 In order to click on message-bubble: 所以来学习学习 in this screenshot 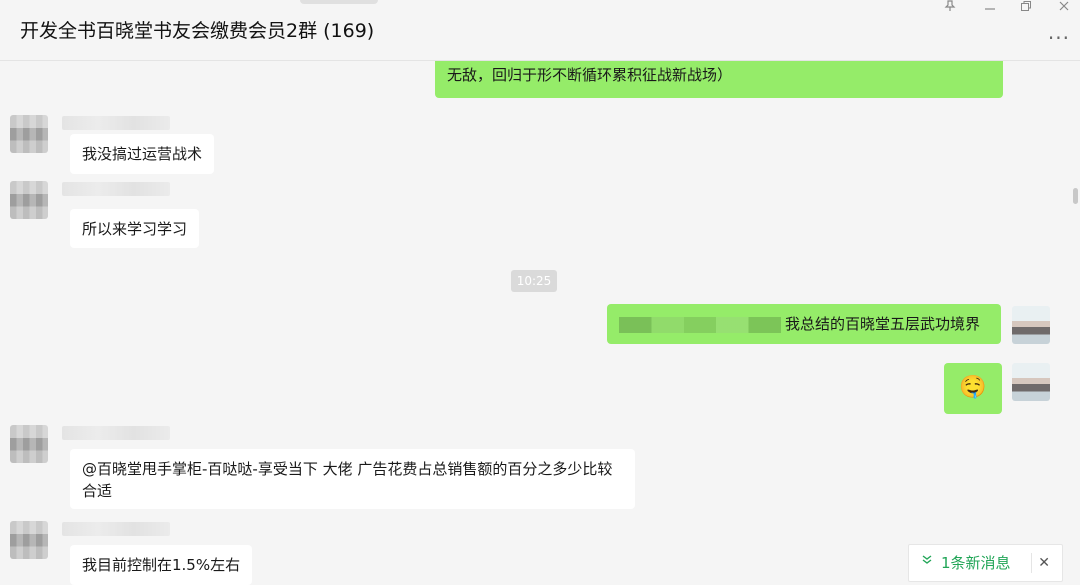, I will do `click(135, 228)`.